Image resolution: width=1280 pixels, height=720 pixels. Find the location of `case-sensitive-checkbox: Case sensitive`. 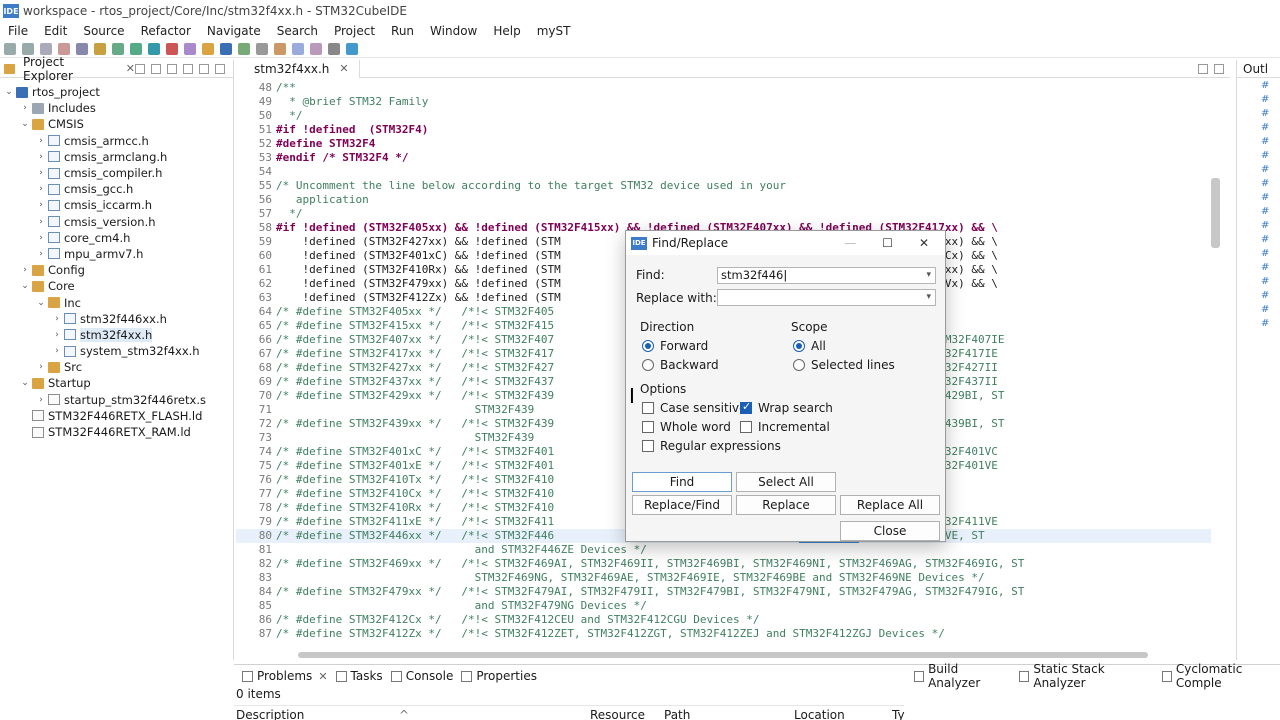

case-sensitive-checkbox: Case sensitive is located at coordinates (694, 408).